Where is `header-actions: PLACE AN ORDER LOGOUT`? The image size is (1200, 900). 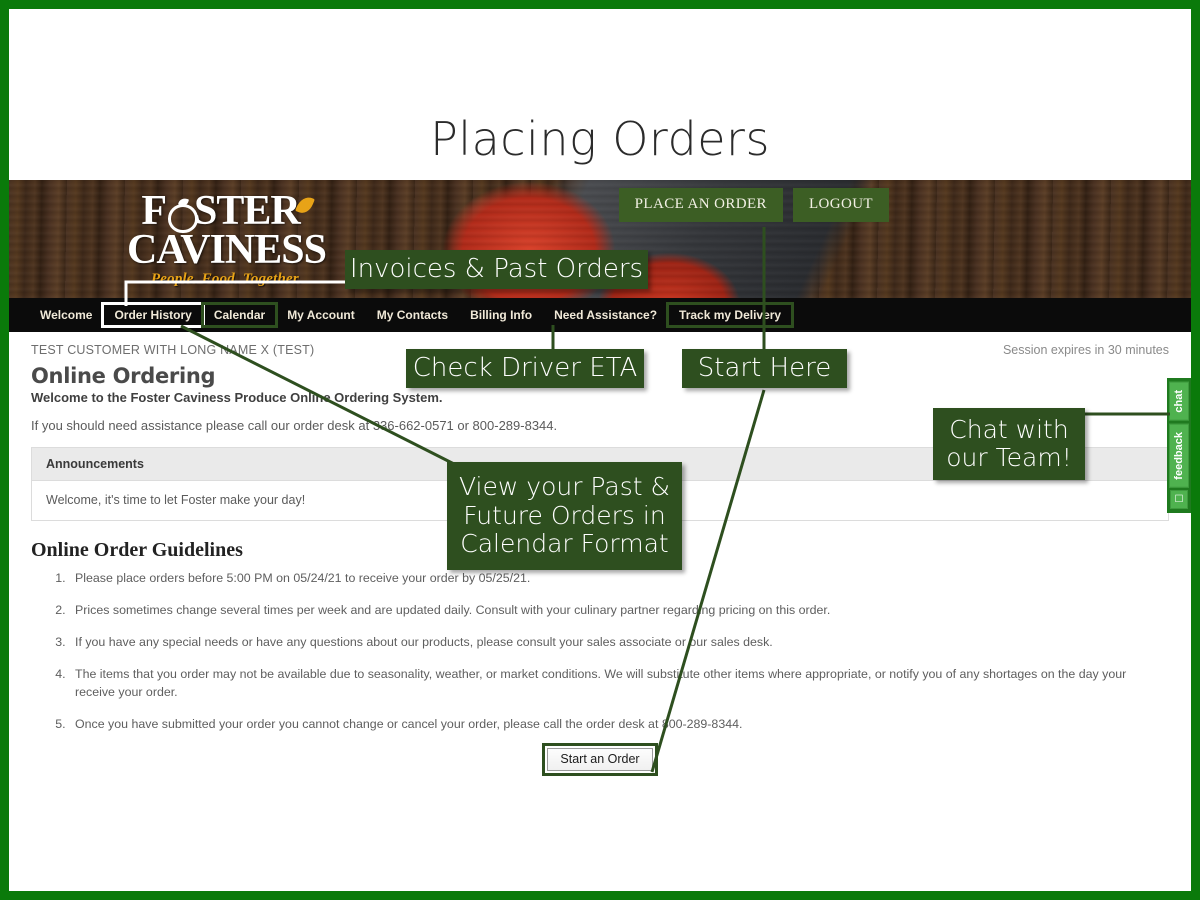
header-actions: PLACE AN ORDER LOGOUT is located at coordinates (753, 205).